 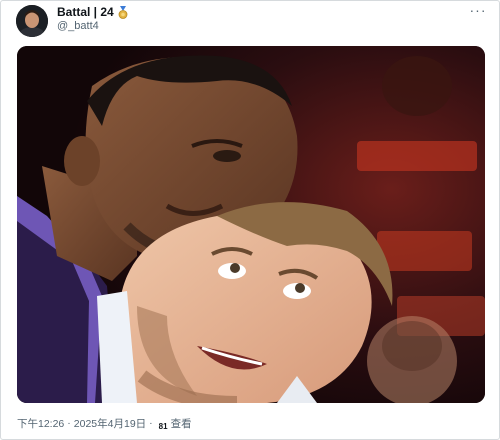 What do you see at coordinates (110, 423) in the screenshot?
I see `tweet-date: 2025年4月19日` at bounding box center [110, 423].